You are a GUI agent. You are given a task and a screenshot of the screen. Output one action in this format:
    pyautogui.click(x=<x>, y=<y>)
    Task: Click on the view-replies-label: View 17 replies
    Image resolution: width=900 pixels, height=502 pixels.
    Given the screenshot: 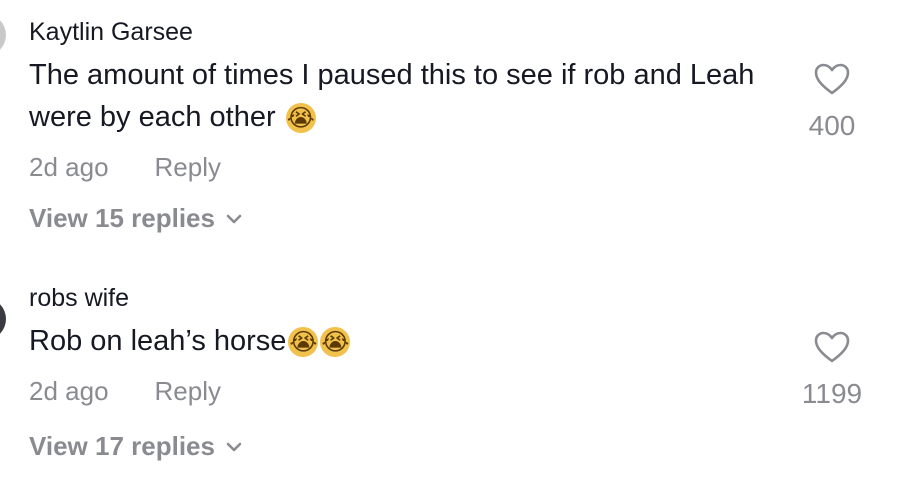 What is the action you would take?
    pyautogui.click(x=122, y=446)
    